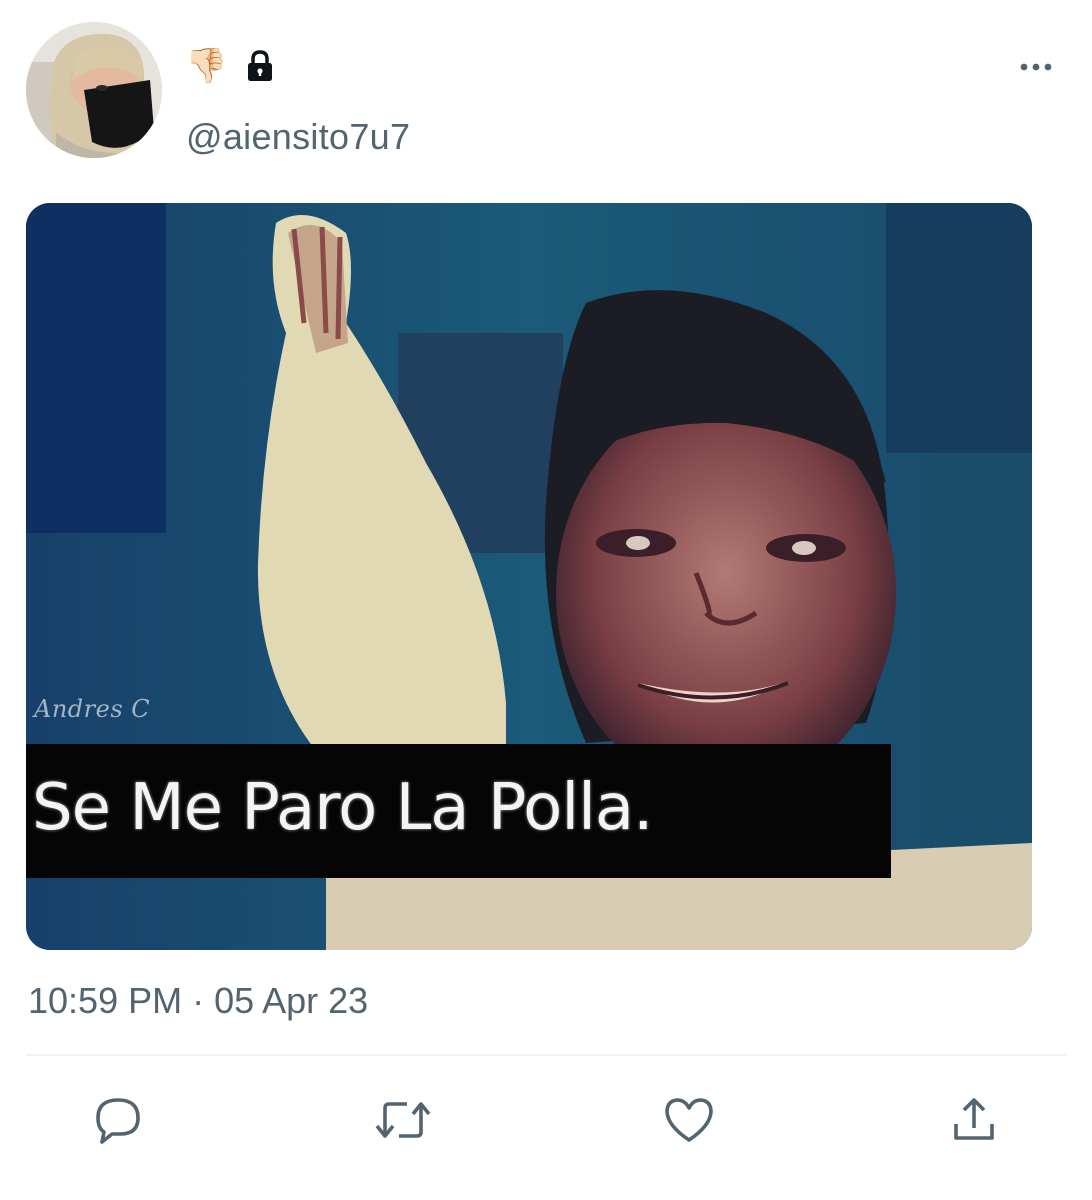  Describe the element at coordinates (298, 137) in the screenshot. I see `user-handle: @aiensito7u7` at that location.